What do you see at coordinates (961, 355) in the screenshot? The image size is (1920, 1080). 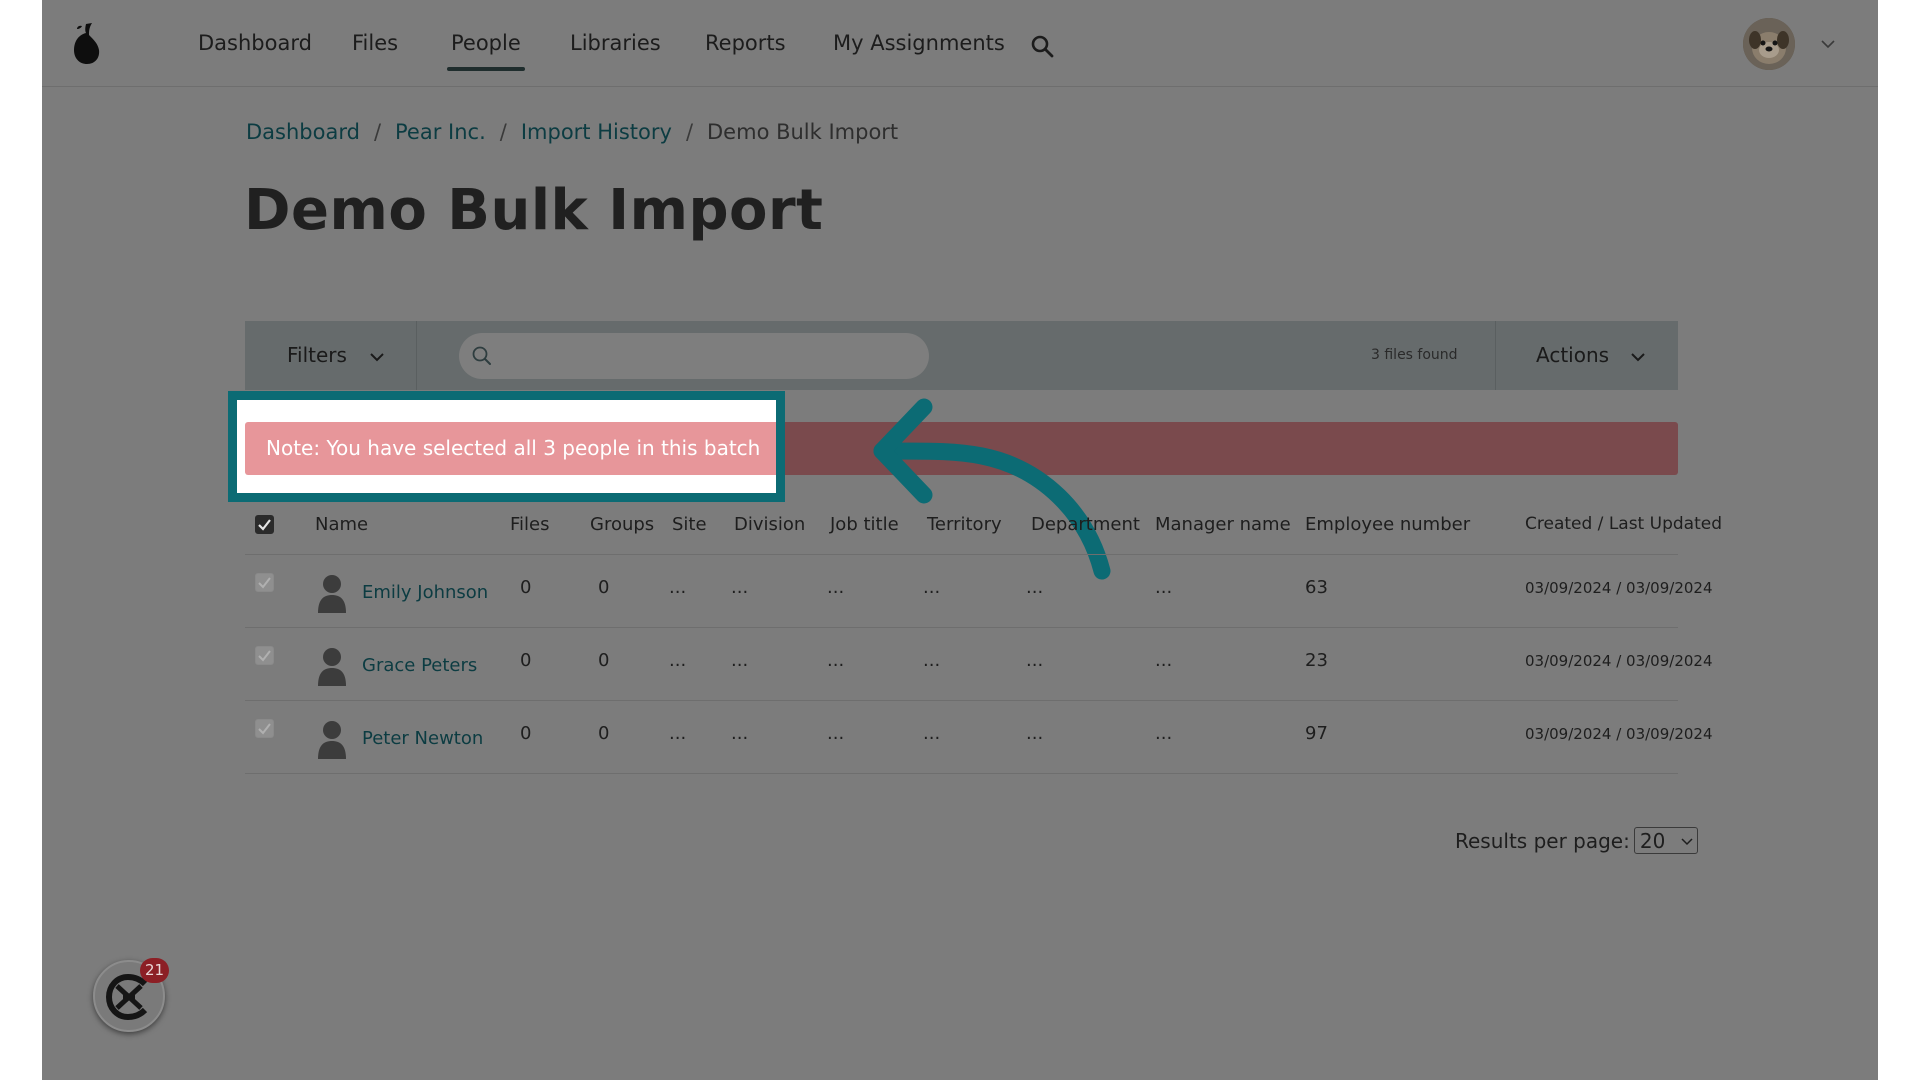 I see `table-toolbar: Filters 3 files found Actions` at bounding box center [961, 355].